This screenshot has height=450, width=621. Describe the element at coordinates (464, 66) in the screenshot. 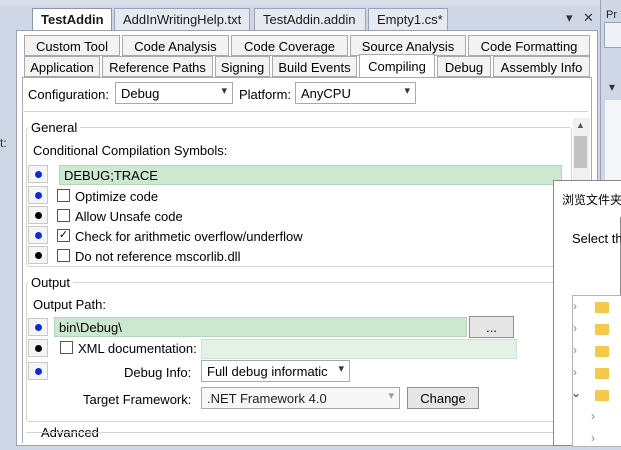

I see `tab-debug: Debug` at that location.